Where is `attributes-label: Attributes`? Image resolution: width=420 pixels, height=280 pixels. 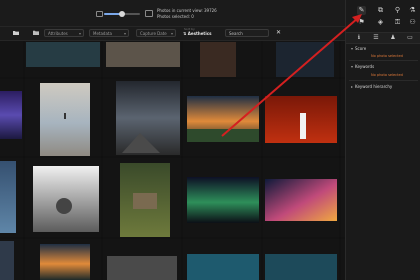
attributes-label: Attributes is located at coordinates (58, 33).